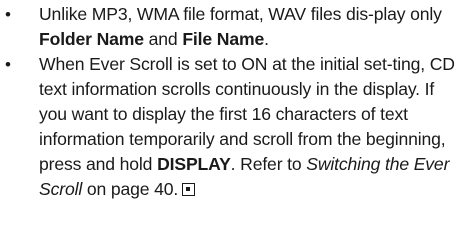 The width and height of the screenshot is (465, 251). What do you see at coordinates (189, 189) in the screenshot?
I see `end-of-section-stop-icon` at bounding box center [189, 189].